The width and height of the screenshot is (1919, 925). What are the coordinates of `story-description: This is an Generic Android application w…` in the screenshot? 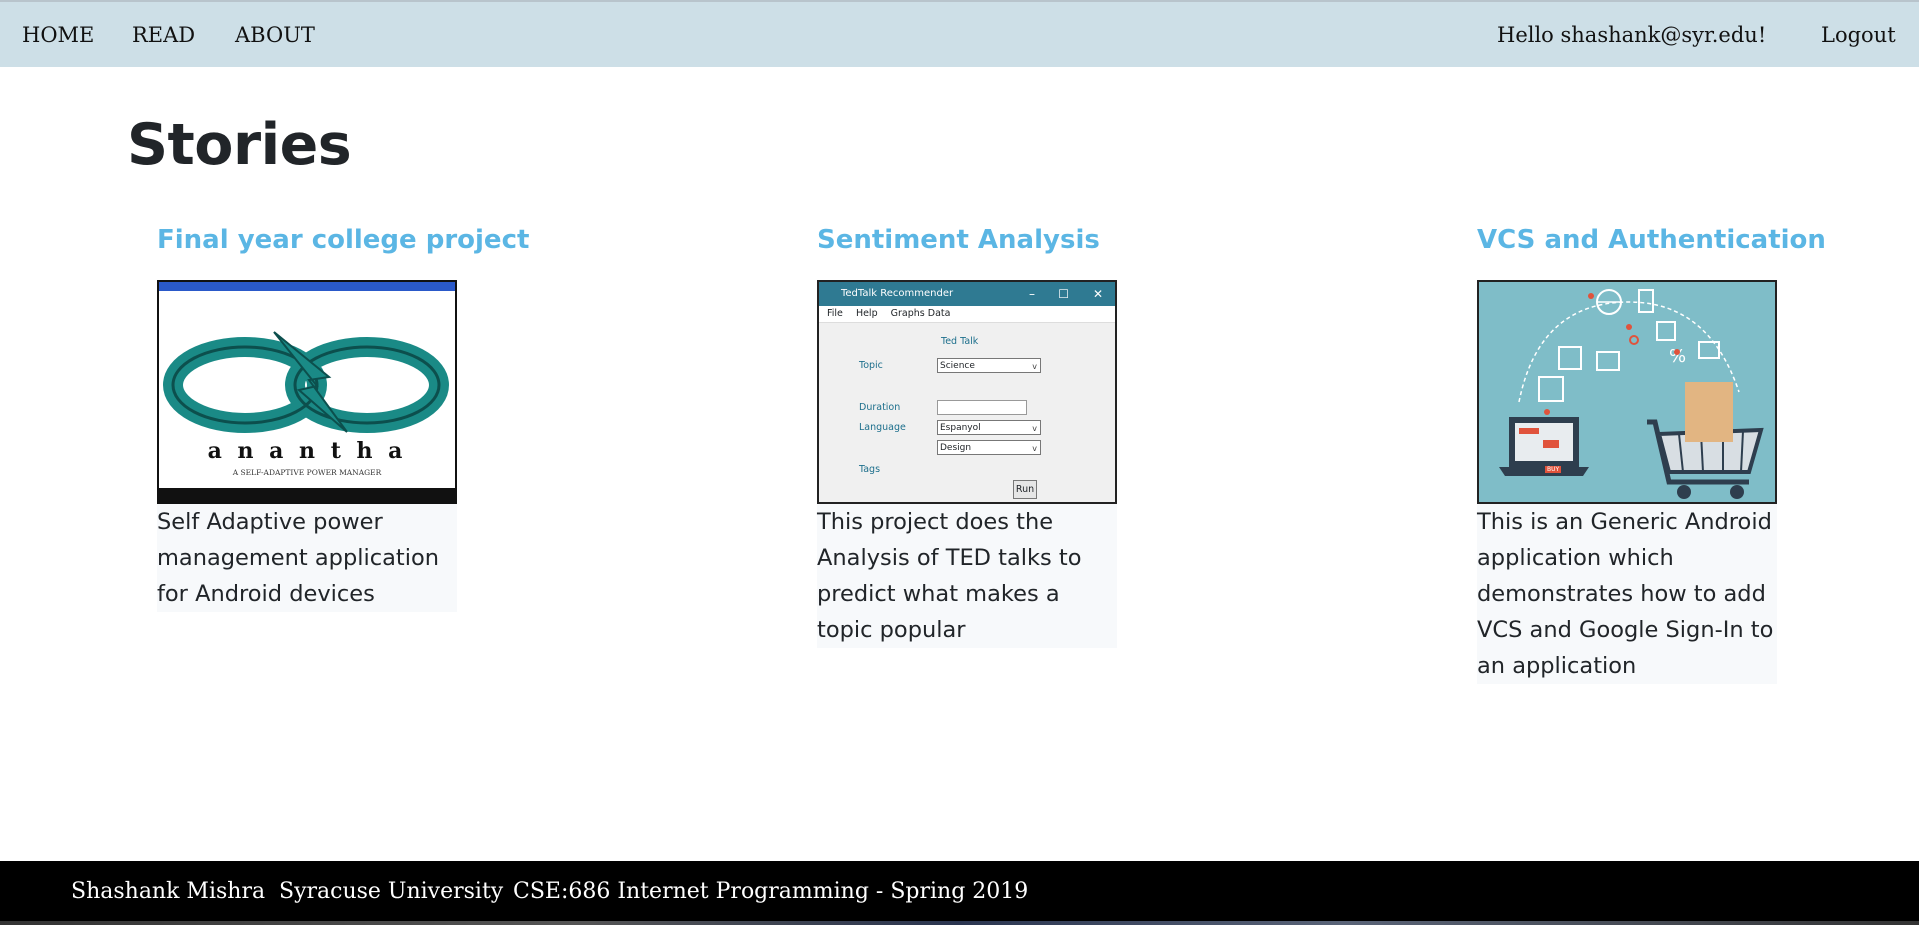 It's located at (1627, 594).